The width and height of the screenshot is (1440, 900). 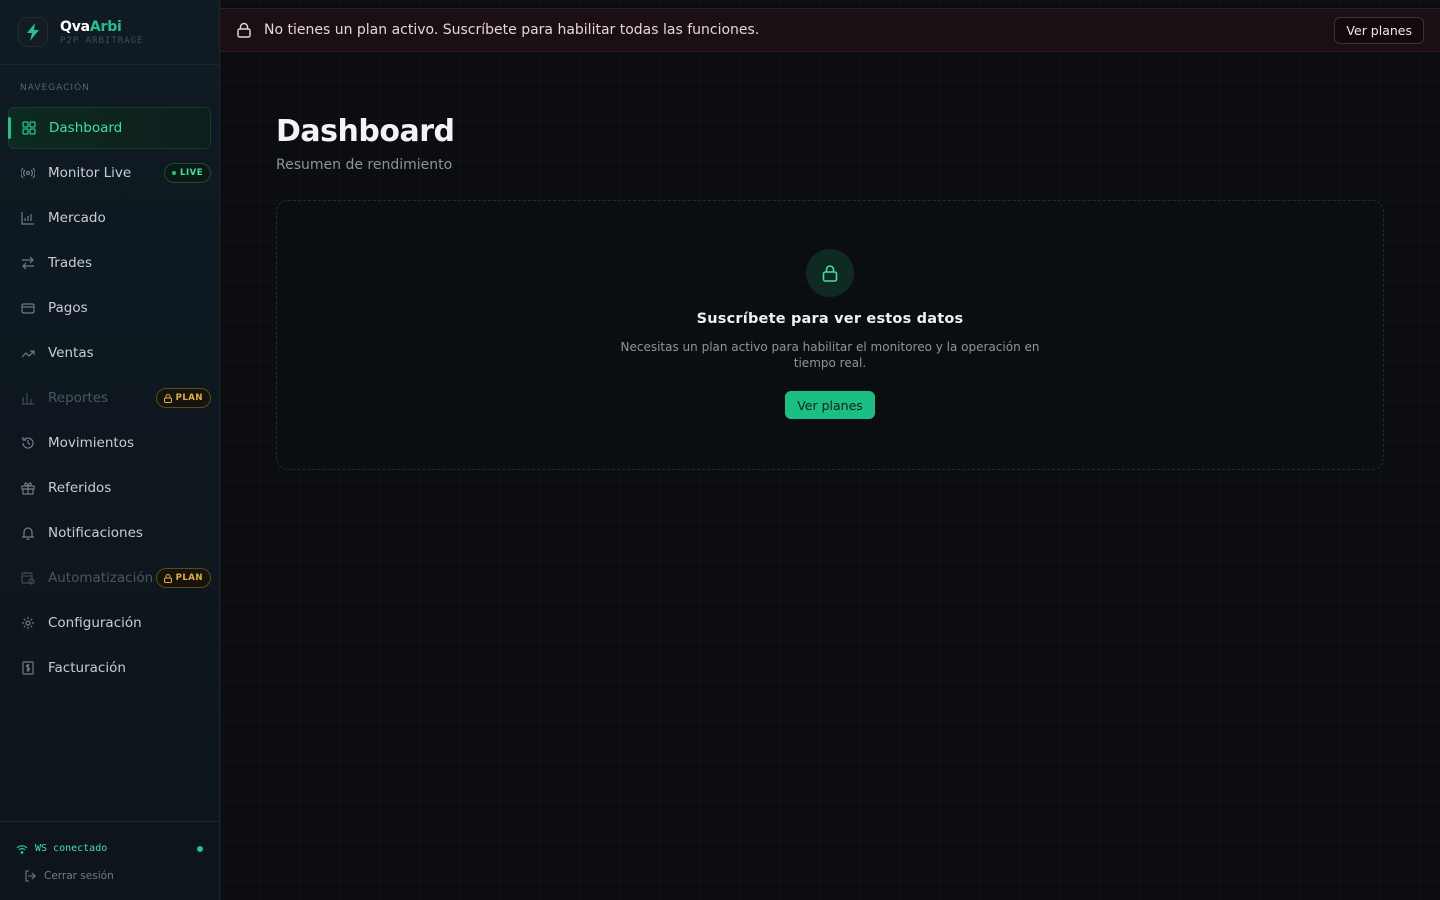 What do you see at coordinates (68, 308) in the screenshot?
I see `sidebar-item-label: Pagos` at bounding box center [68, 308].